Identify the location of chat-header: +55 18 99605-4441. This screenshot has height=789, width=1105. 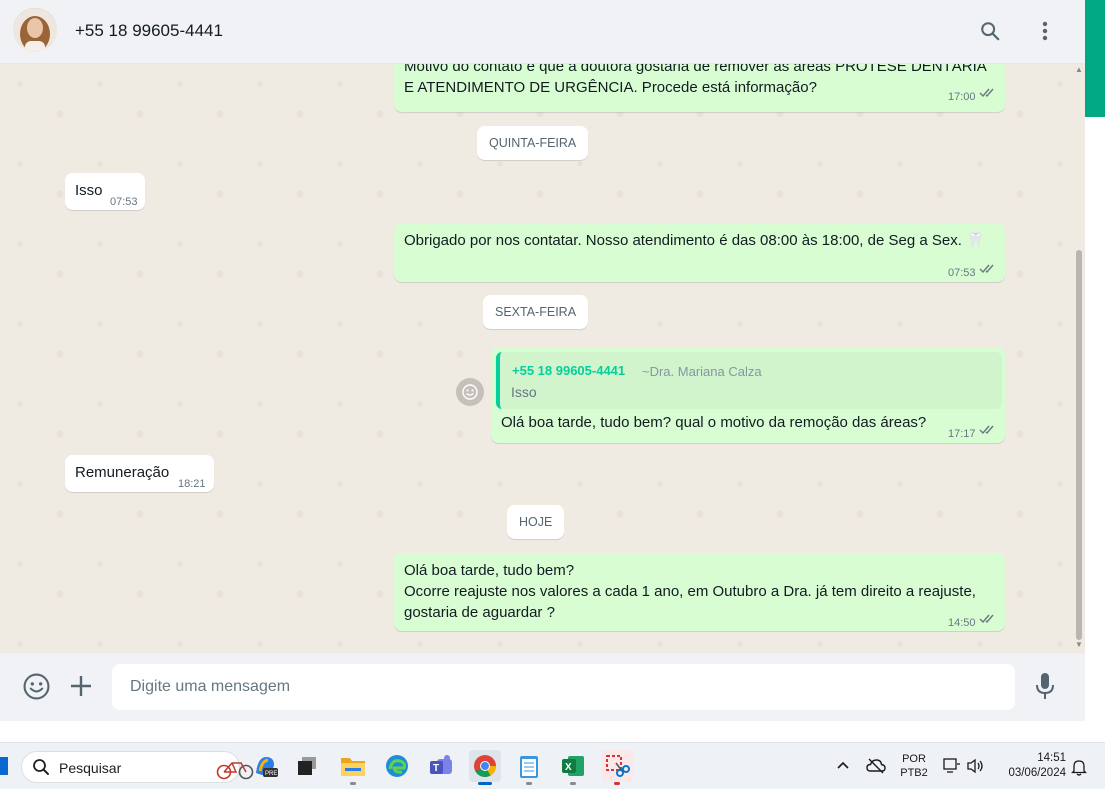
(542, 32).